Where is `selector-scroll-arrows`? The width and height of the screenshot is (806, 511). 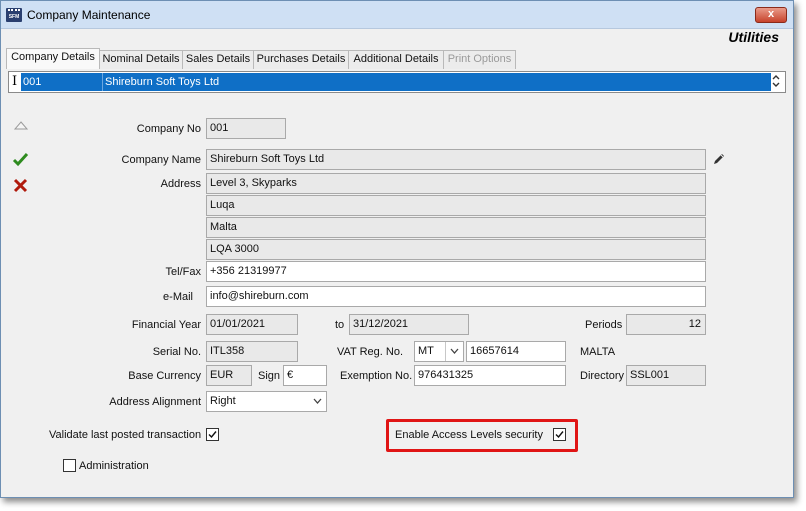 selector-scroll-arrows is located at coordinates (776, 82).